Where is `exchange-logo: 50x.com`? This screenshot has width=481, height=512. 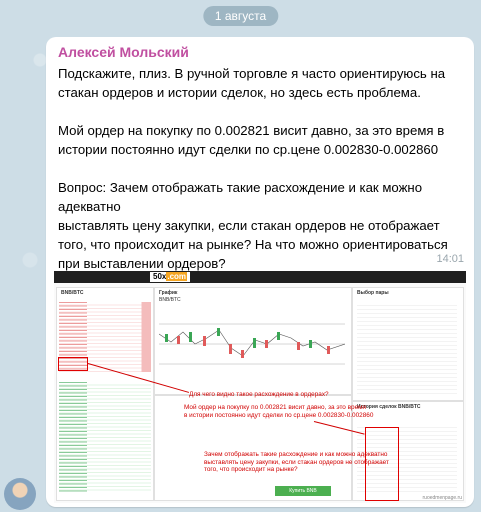
exchange-logo: 50x.com is located at coordinates (170, 277).